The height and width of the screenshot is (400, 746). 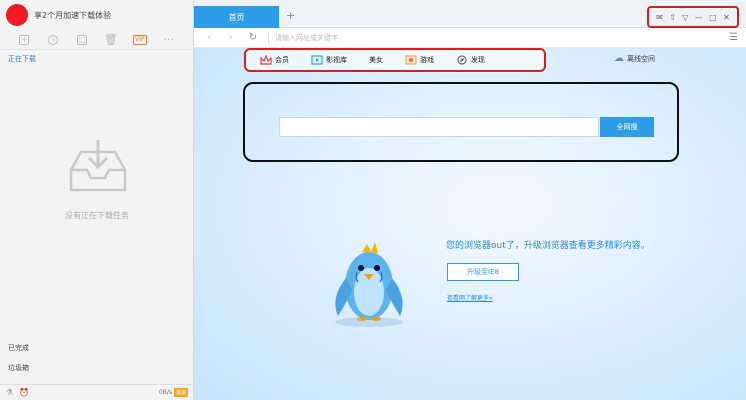 I want to click on download-toolbar: + i □ 🗑 VIP ···, so click(x=96, y=40).